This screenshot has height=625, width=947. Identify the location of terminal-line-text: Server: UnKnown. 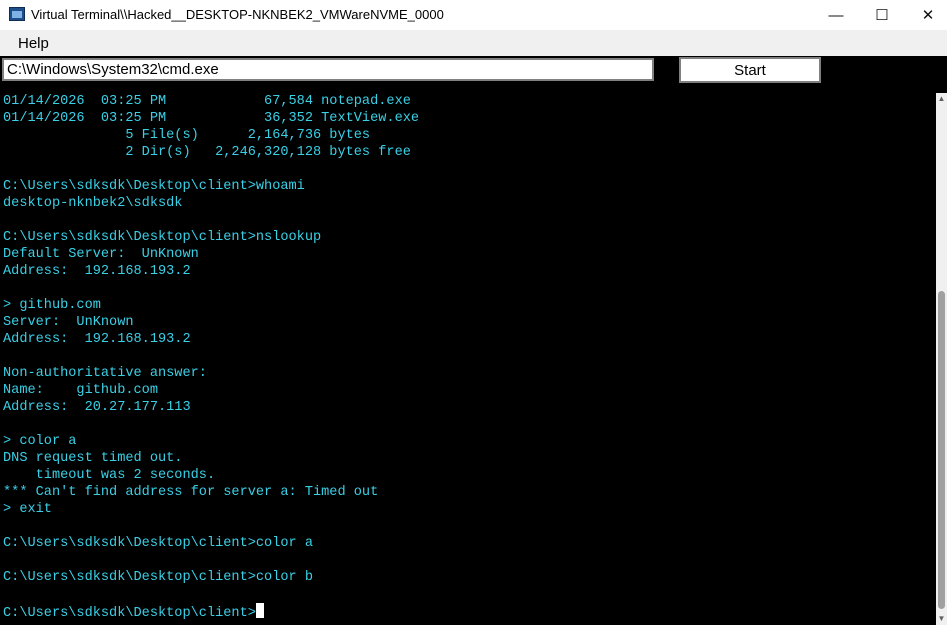
(68, 322).